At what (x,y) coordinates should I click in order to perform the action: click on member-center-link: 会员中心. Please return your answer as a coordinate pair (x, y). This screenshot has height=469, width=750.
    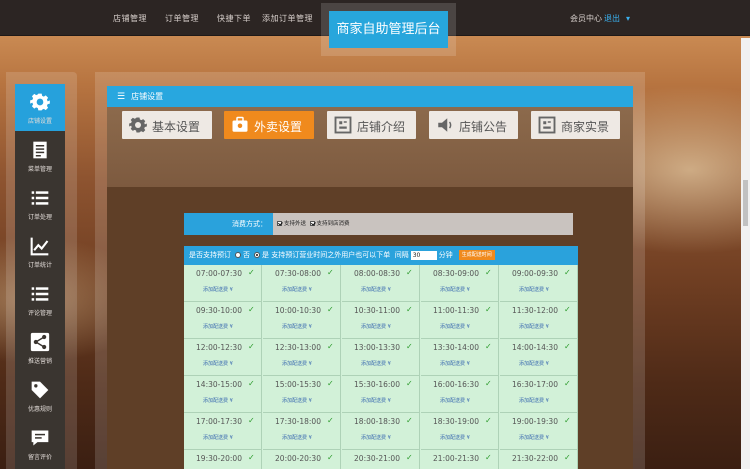
    Looking at the image, I should click on (586, 18).